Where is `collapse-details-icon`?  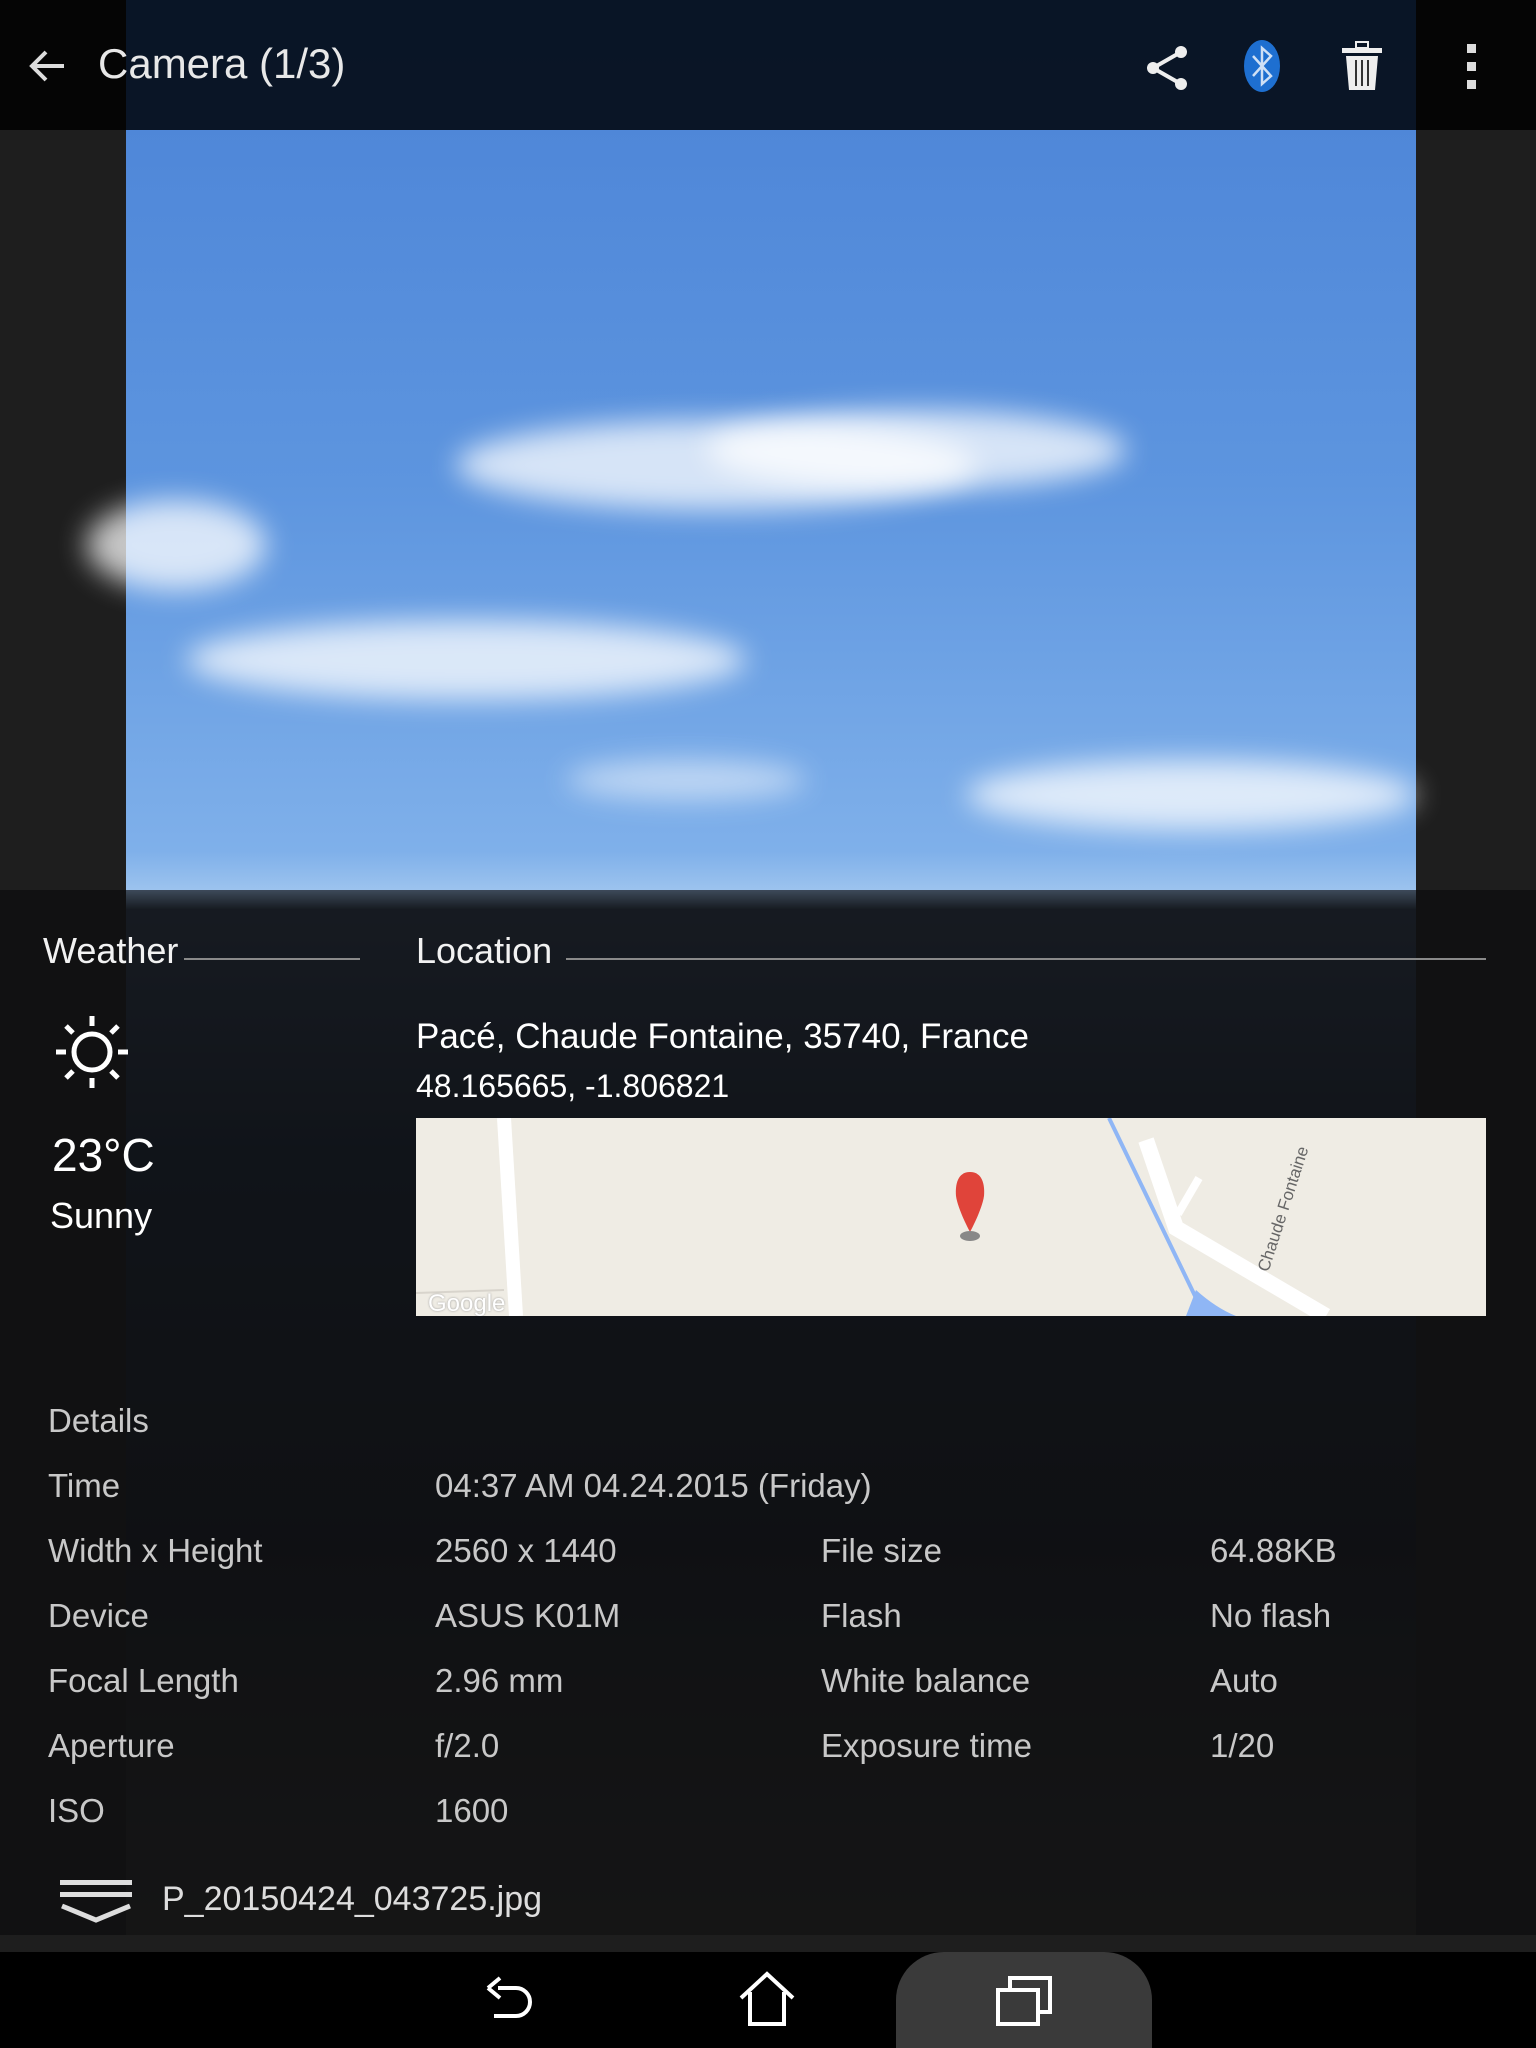
collapse-details-icon is located at coordinates (96, 1903).